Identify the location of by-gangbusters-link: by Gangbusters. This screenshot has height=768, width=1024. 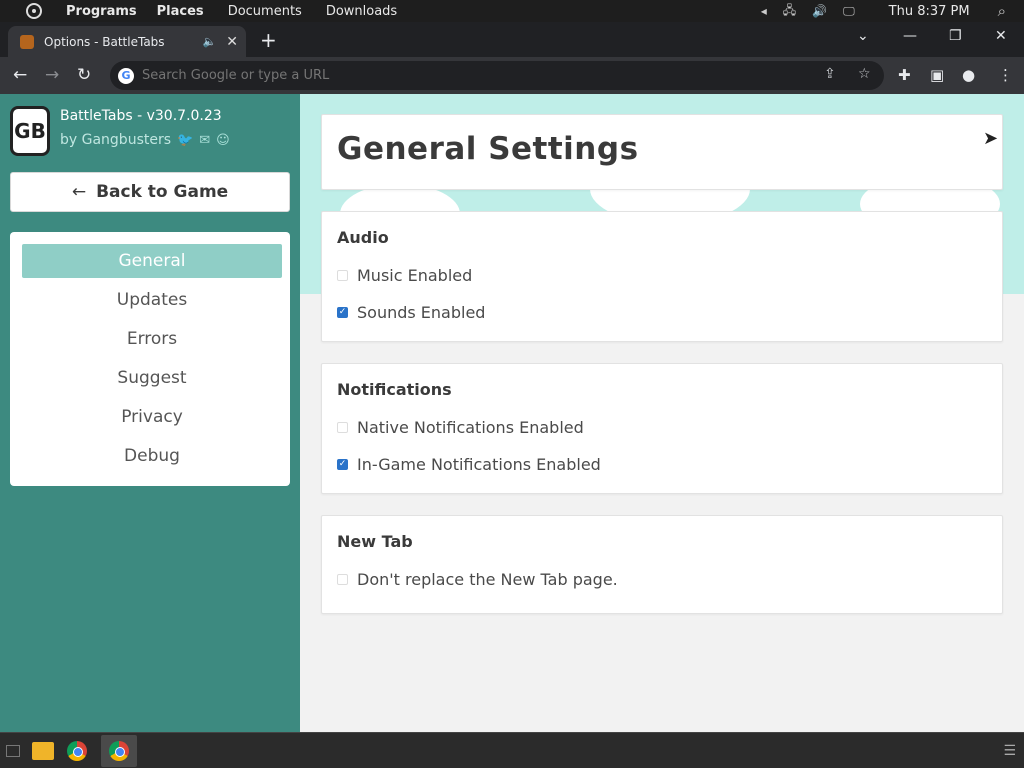
(115, 140).